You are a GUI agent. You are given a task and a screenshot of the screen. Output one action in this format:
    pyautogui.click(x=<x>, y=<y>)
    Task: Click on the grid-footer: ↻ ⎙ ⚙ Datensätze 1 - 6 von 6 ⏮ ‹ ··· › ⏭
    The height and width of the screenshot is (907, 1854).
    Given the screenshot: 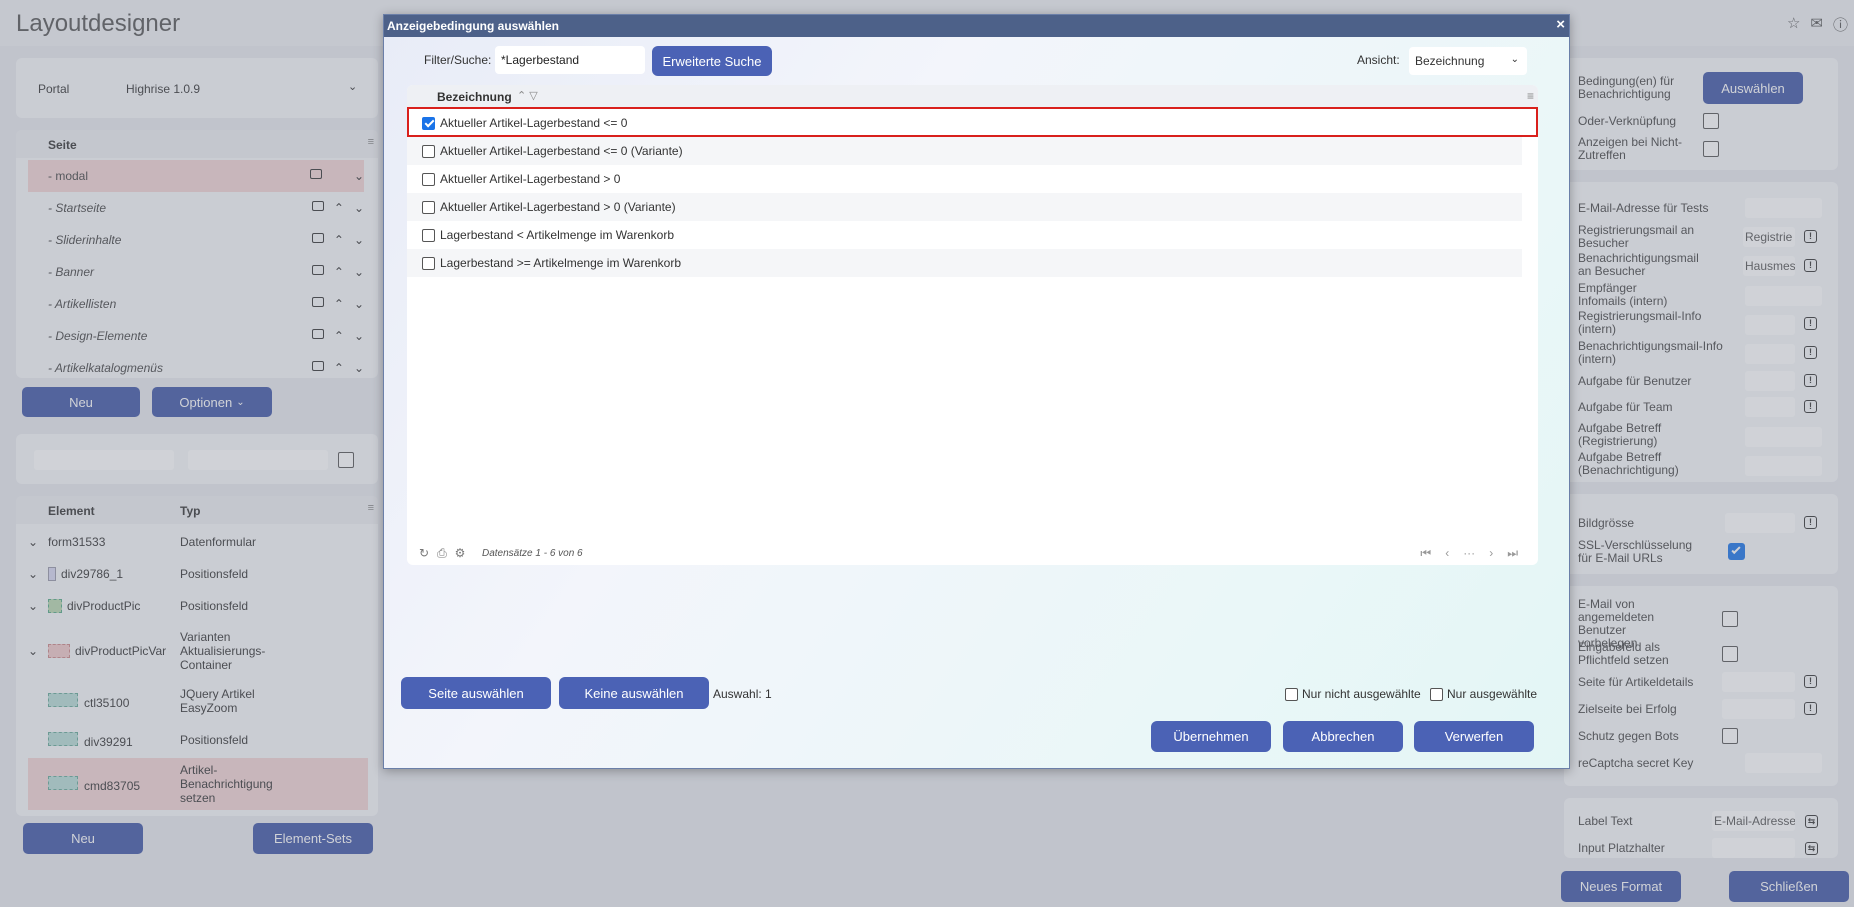 What is the action you would take?
    pyautogui.click(x=972, y=554)
    